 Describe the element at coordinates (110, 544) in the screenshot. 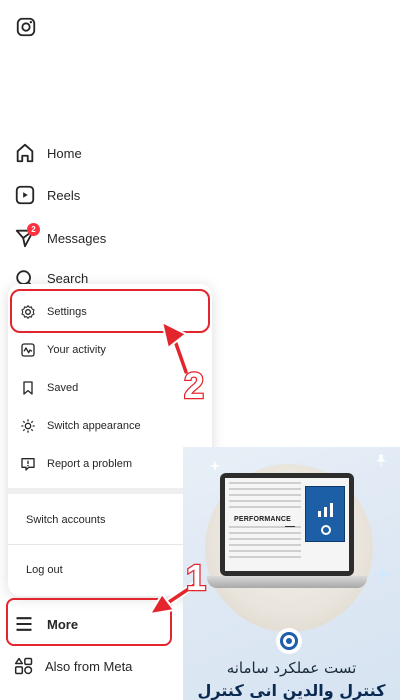

I see `menu-divider-thin` at that location.